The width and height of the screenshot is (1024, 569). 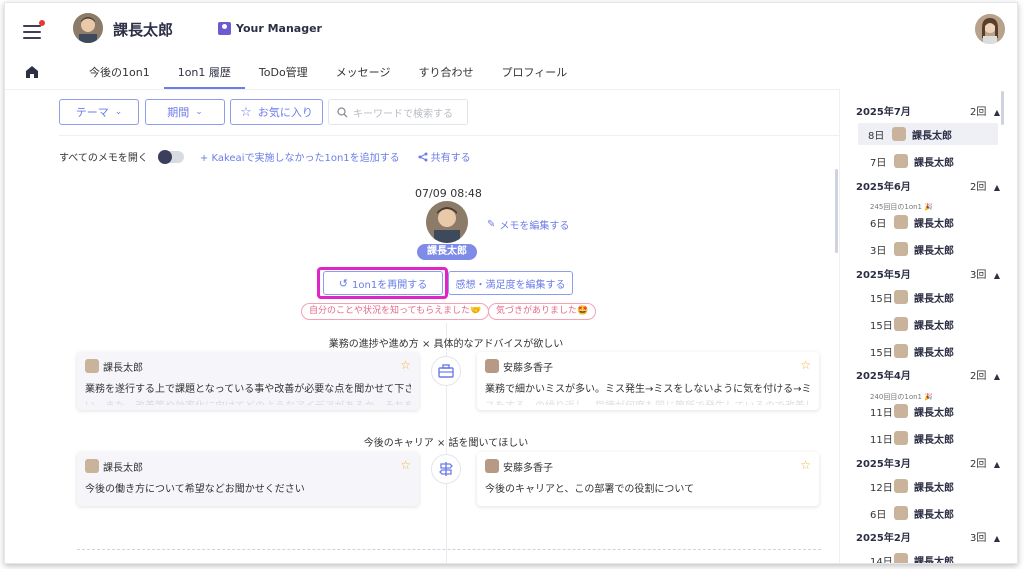 I want to click on session-avatar, so click(x=447, y=222).